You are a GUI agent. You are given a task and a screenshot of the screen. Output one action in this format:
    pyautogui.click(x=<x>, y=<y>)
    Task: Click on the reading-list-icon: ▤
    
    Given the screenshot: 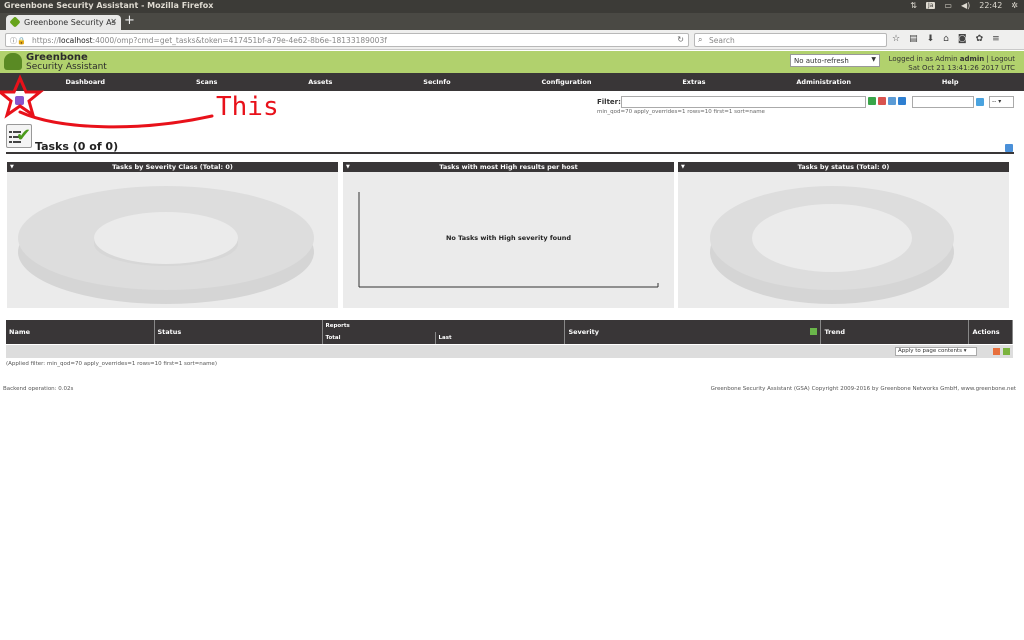 What is the action you would take?
    pyautogui.click(x=913, y=39)
    